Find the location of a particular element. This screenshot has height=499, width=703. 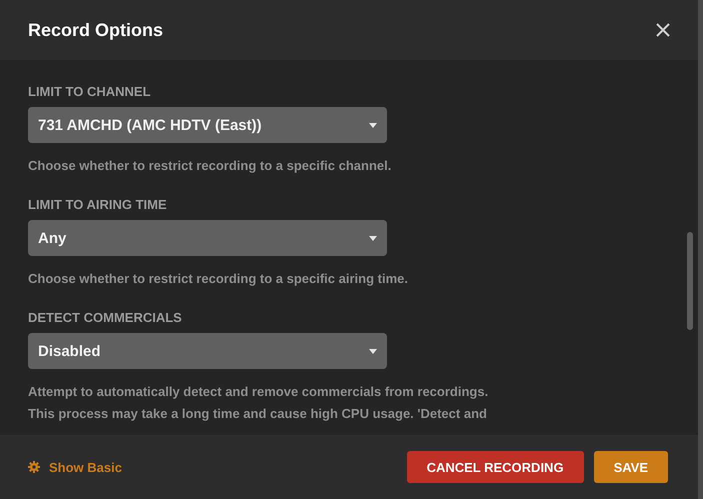

hint-text: This process may take a long time and cause high CPU usage. 'Detect and is located at coordinates (258, 414).